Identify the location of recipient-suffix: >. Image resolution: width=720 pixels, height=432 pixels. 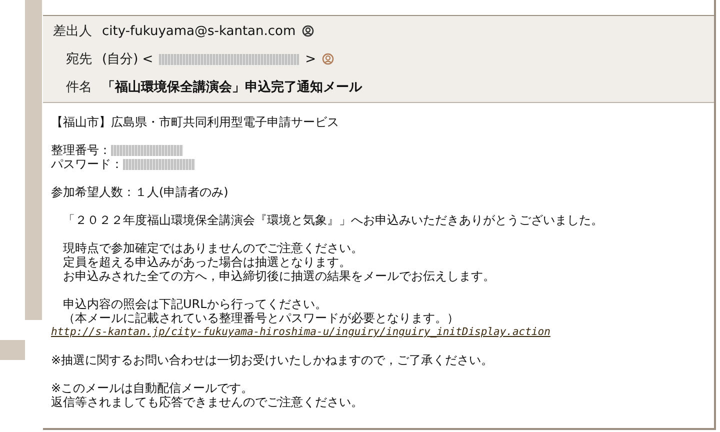
(310, 59).